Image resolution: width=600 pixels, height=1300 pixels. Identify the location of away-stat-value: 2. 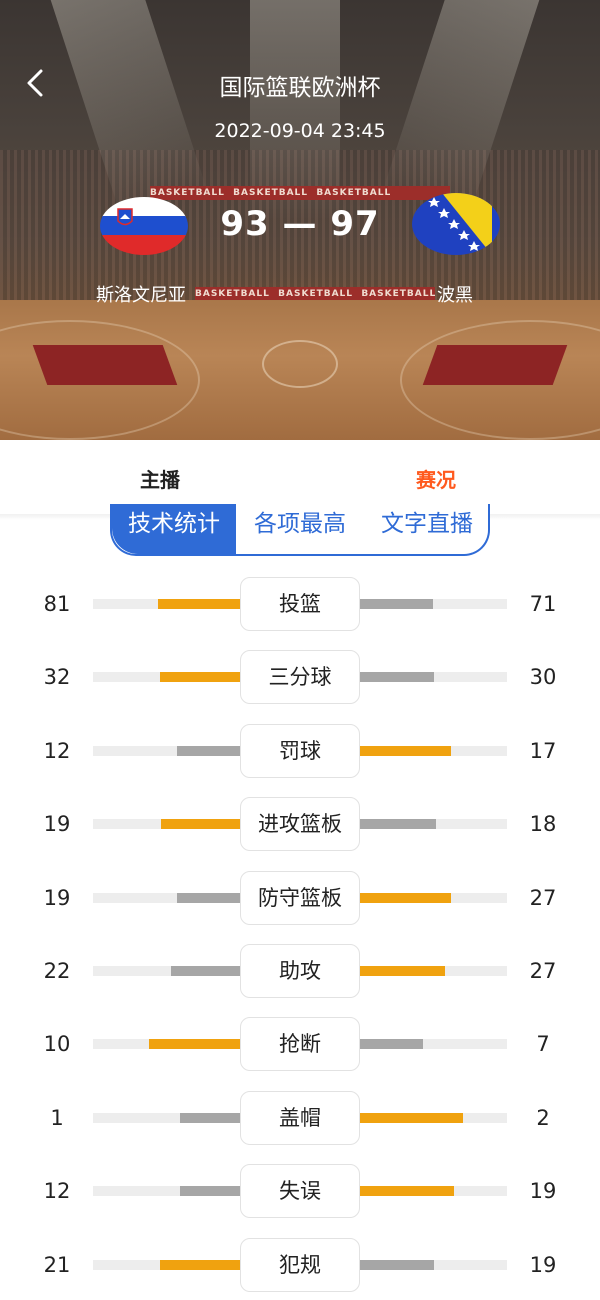
(543, 1117).